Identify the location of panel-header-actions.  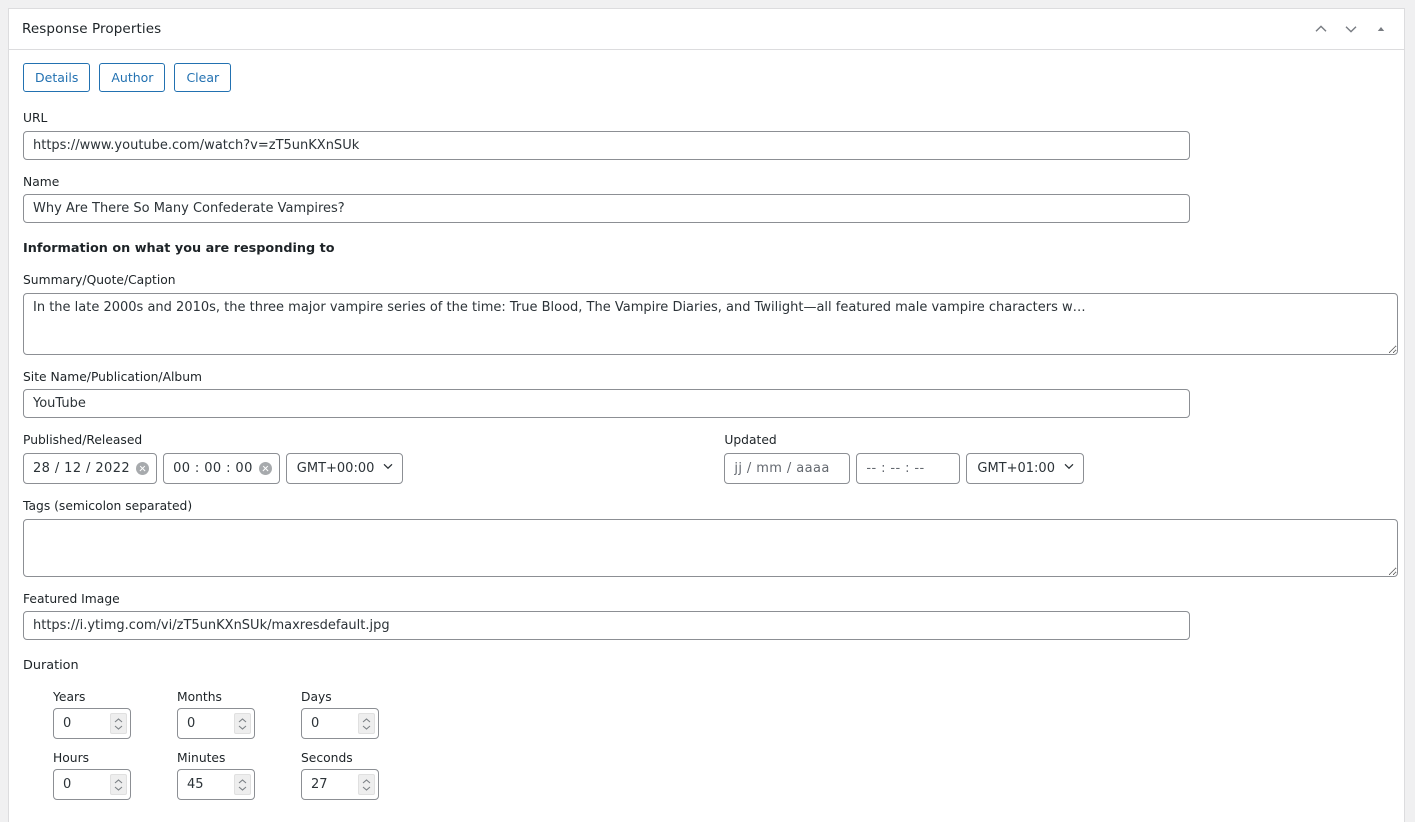
(1351, 29).